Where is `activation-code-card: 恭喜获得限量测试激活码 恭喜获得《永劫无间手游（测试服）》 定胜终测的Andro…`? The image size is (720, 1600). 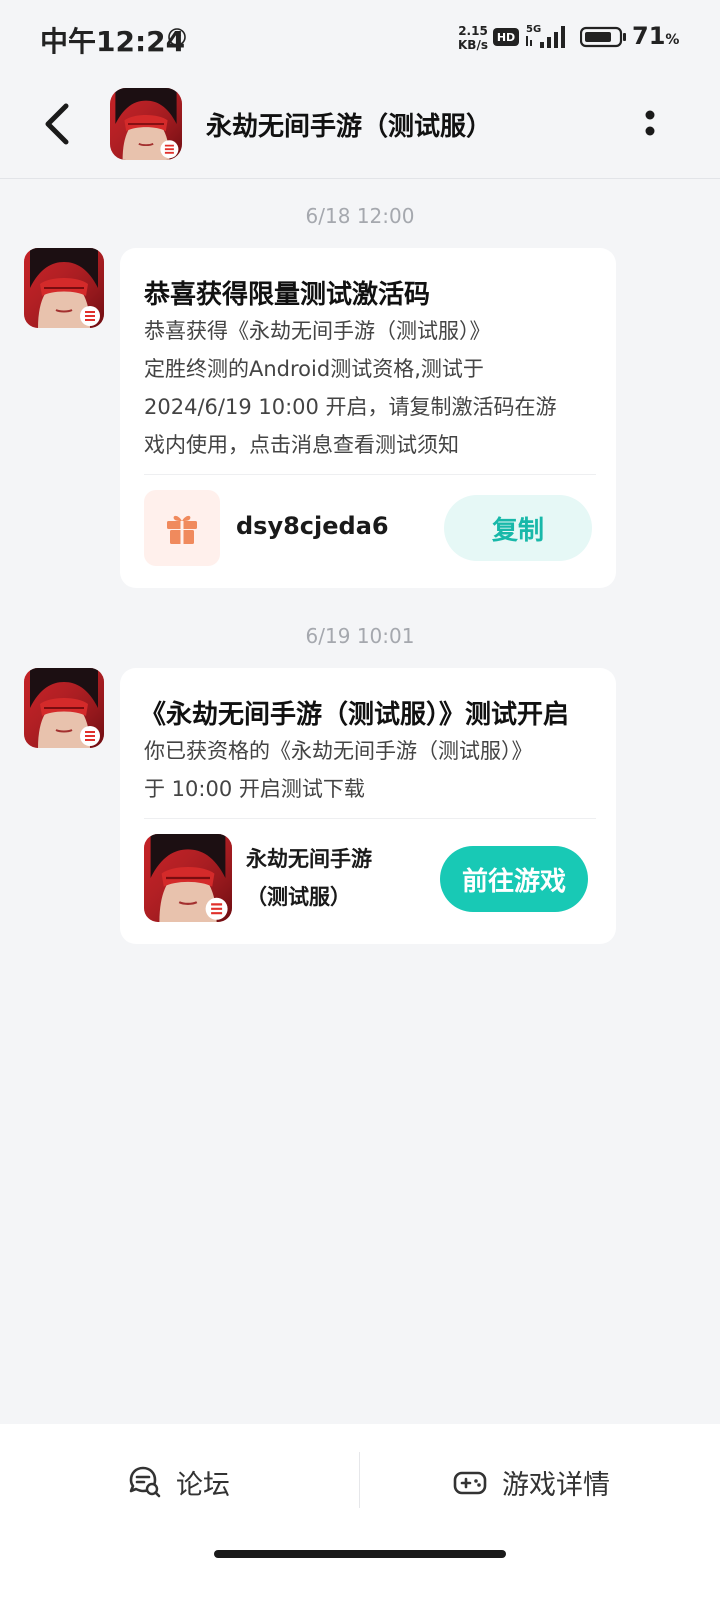 activation-code-card: 恭喜获得限量测试激活码 恭喜获得《永劫无间手游（测试服）》 定胜终测的Andro… is located at coordinates (368, 418).